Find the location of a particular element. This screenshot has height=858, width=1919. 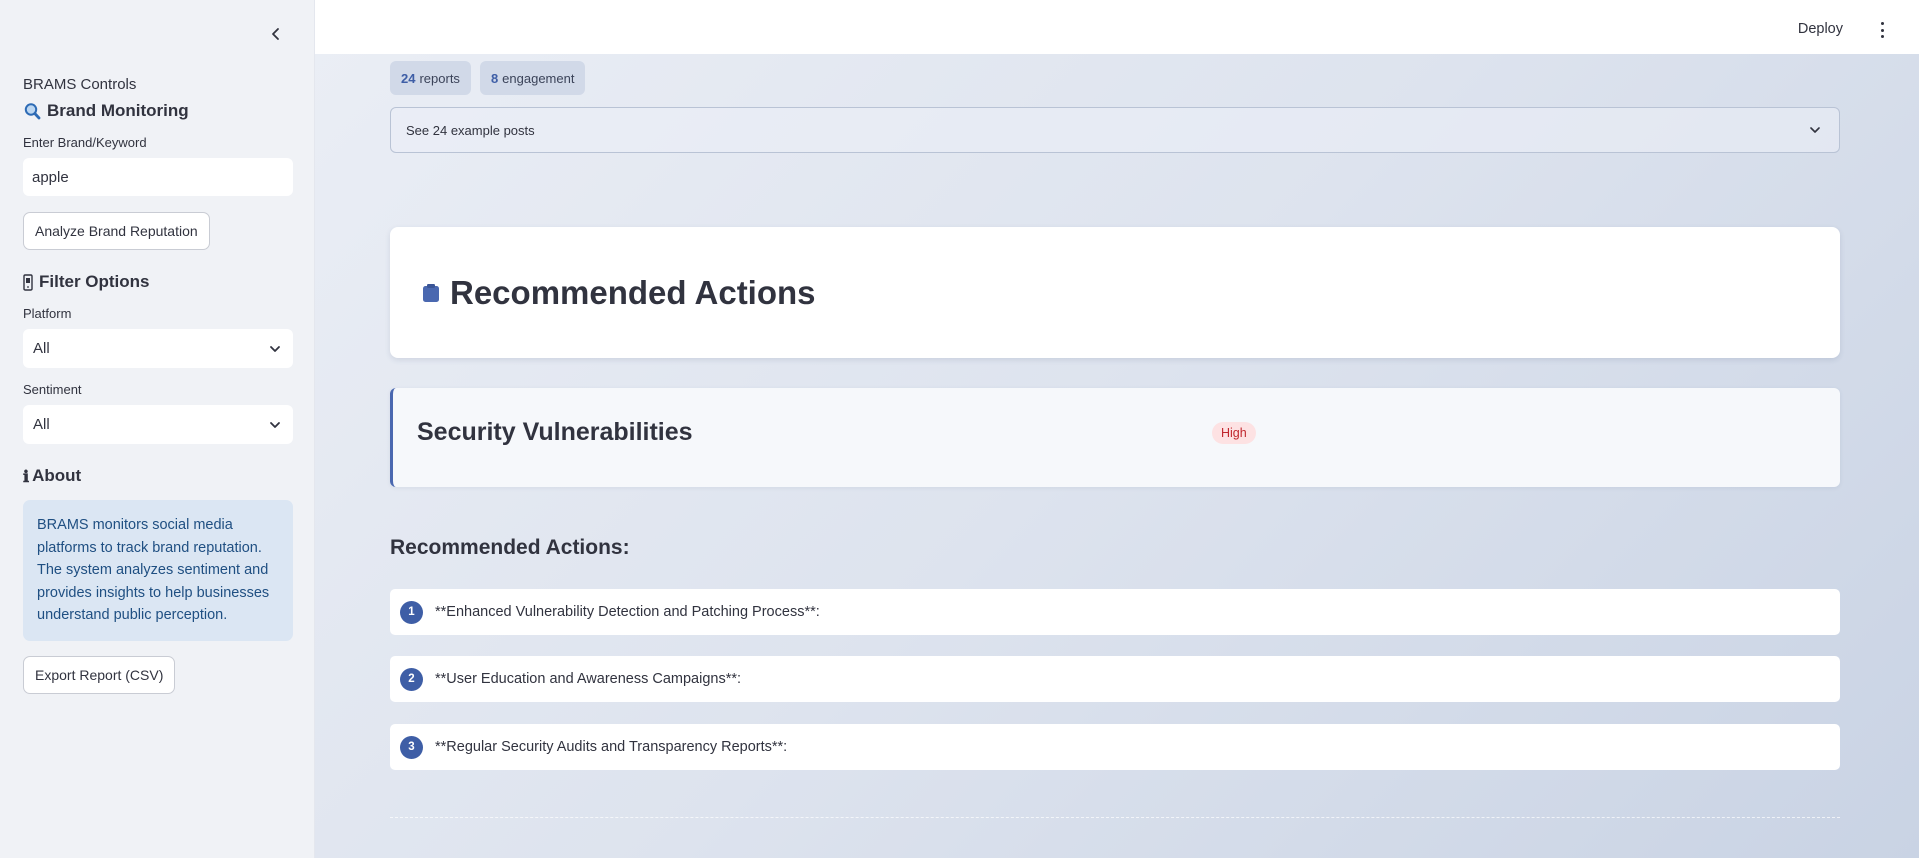

filter-options-title: Filter Options is located at coordinates (94, 281).